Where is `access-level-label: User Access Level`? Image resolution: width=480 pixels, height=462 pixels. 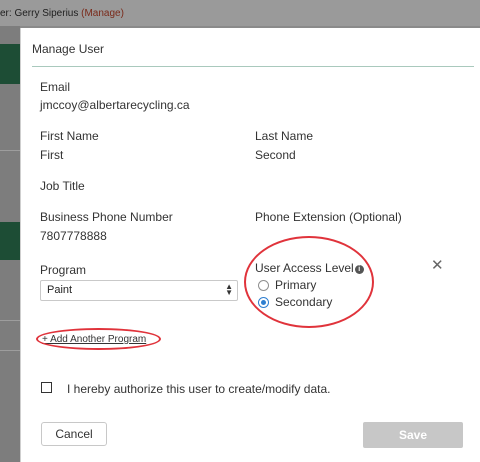 access-level-label: User Access Level is located at coordinates (304, 268).